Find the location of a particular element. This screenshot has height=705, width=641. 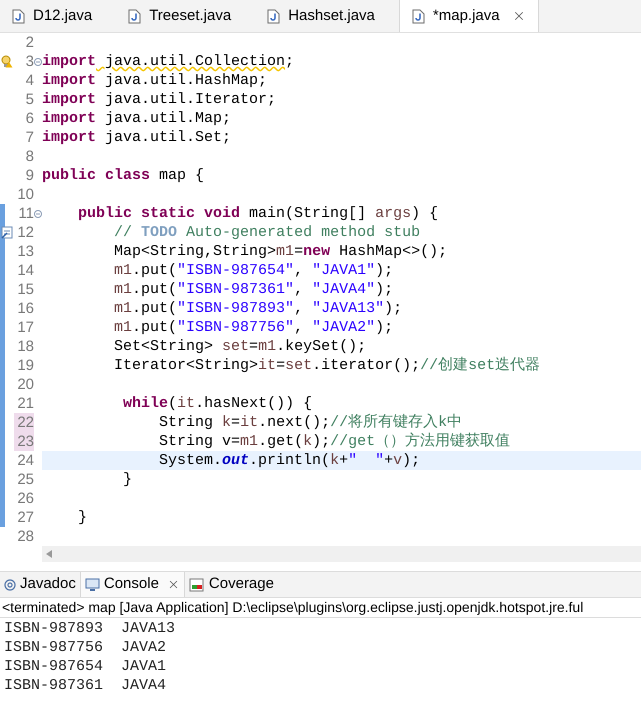

line-number: 17 is located at coordinates (25, 327).